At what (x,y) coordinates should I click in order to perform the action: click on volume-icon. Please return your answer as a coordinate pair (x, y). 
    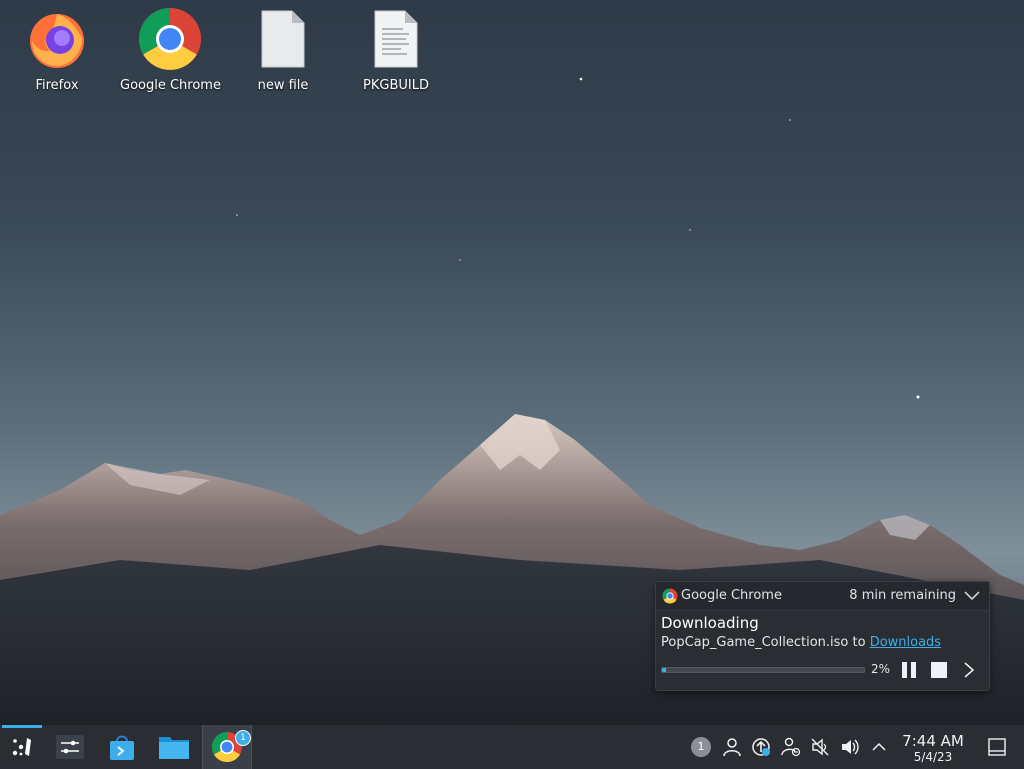
    Looking at the image, I should click on (850, 747).